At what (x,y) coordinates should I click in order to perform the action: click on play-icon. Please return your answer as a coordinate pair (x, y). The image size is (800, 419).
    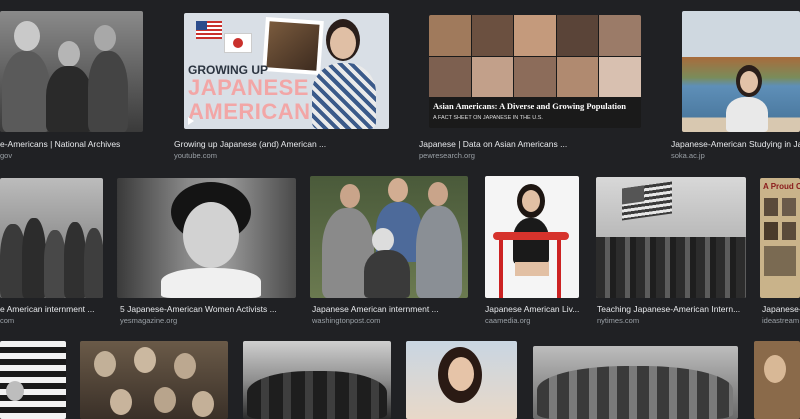
    Looking at the image, I should click on (191, 121).